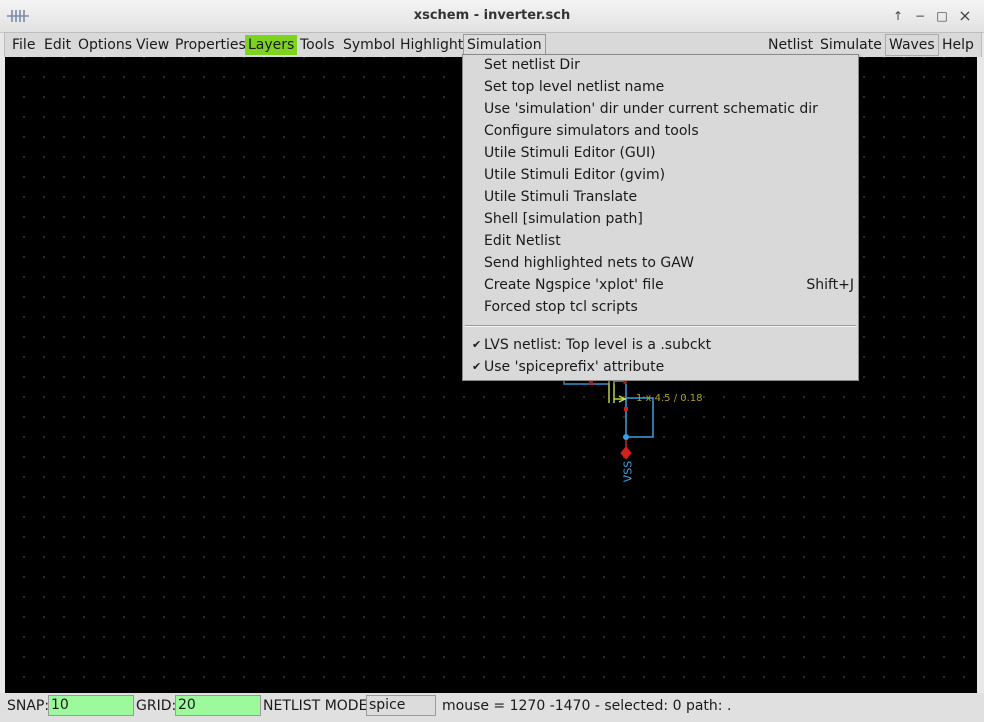 This screenshot has height=722, width=984. Describe the element at coordinates (23, 45) in the screenshot. I see `menu-file: File` at that location.